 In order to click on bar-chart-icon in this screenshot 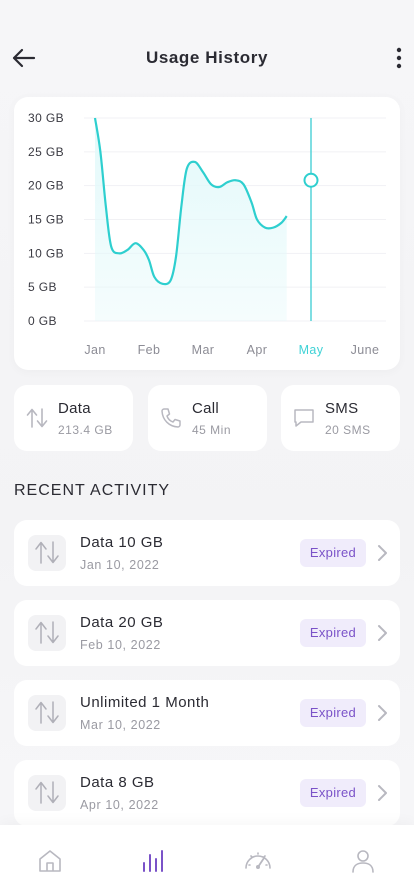, I will do `click(153, 861)`.